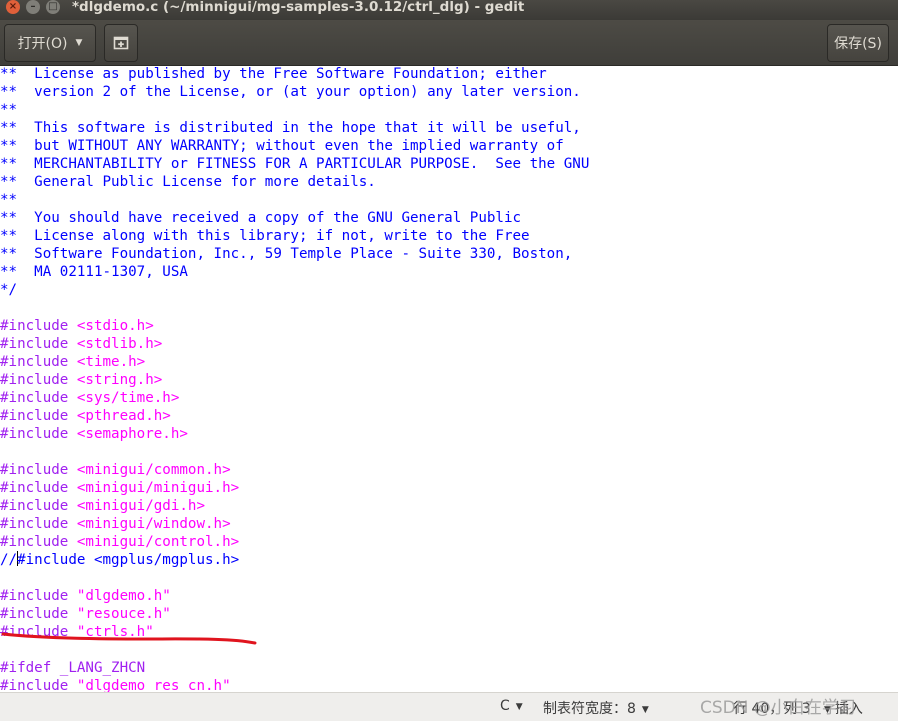 The height and width of the screenshot is (721, 898). I want to click on comment-text: */, so click(9, 290).